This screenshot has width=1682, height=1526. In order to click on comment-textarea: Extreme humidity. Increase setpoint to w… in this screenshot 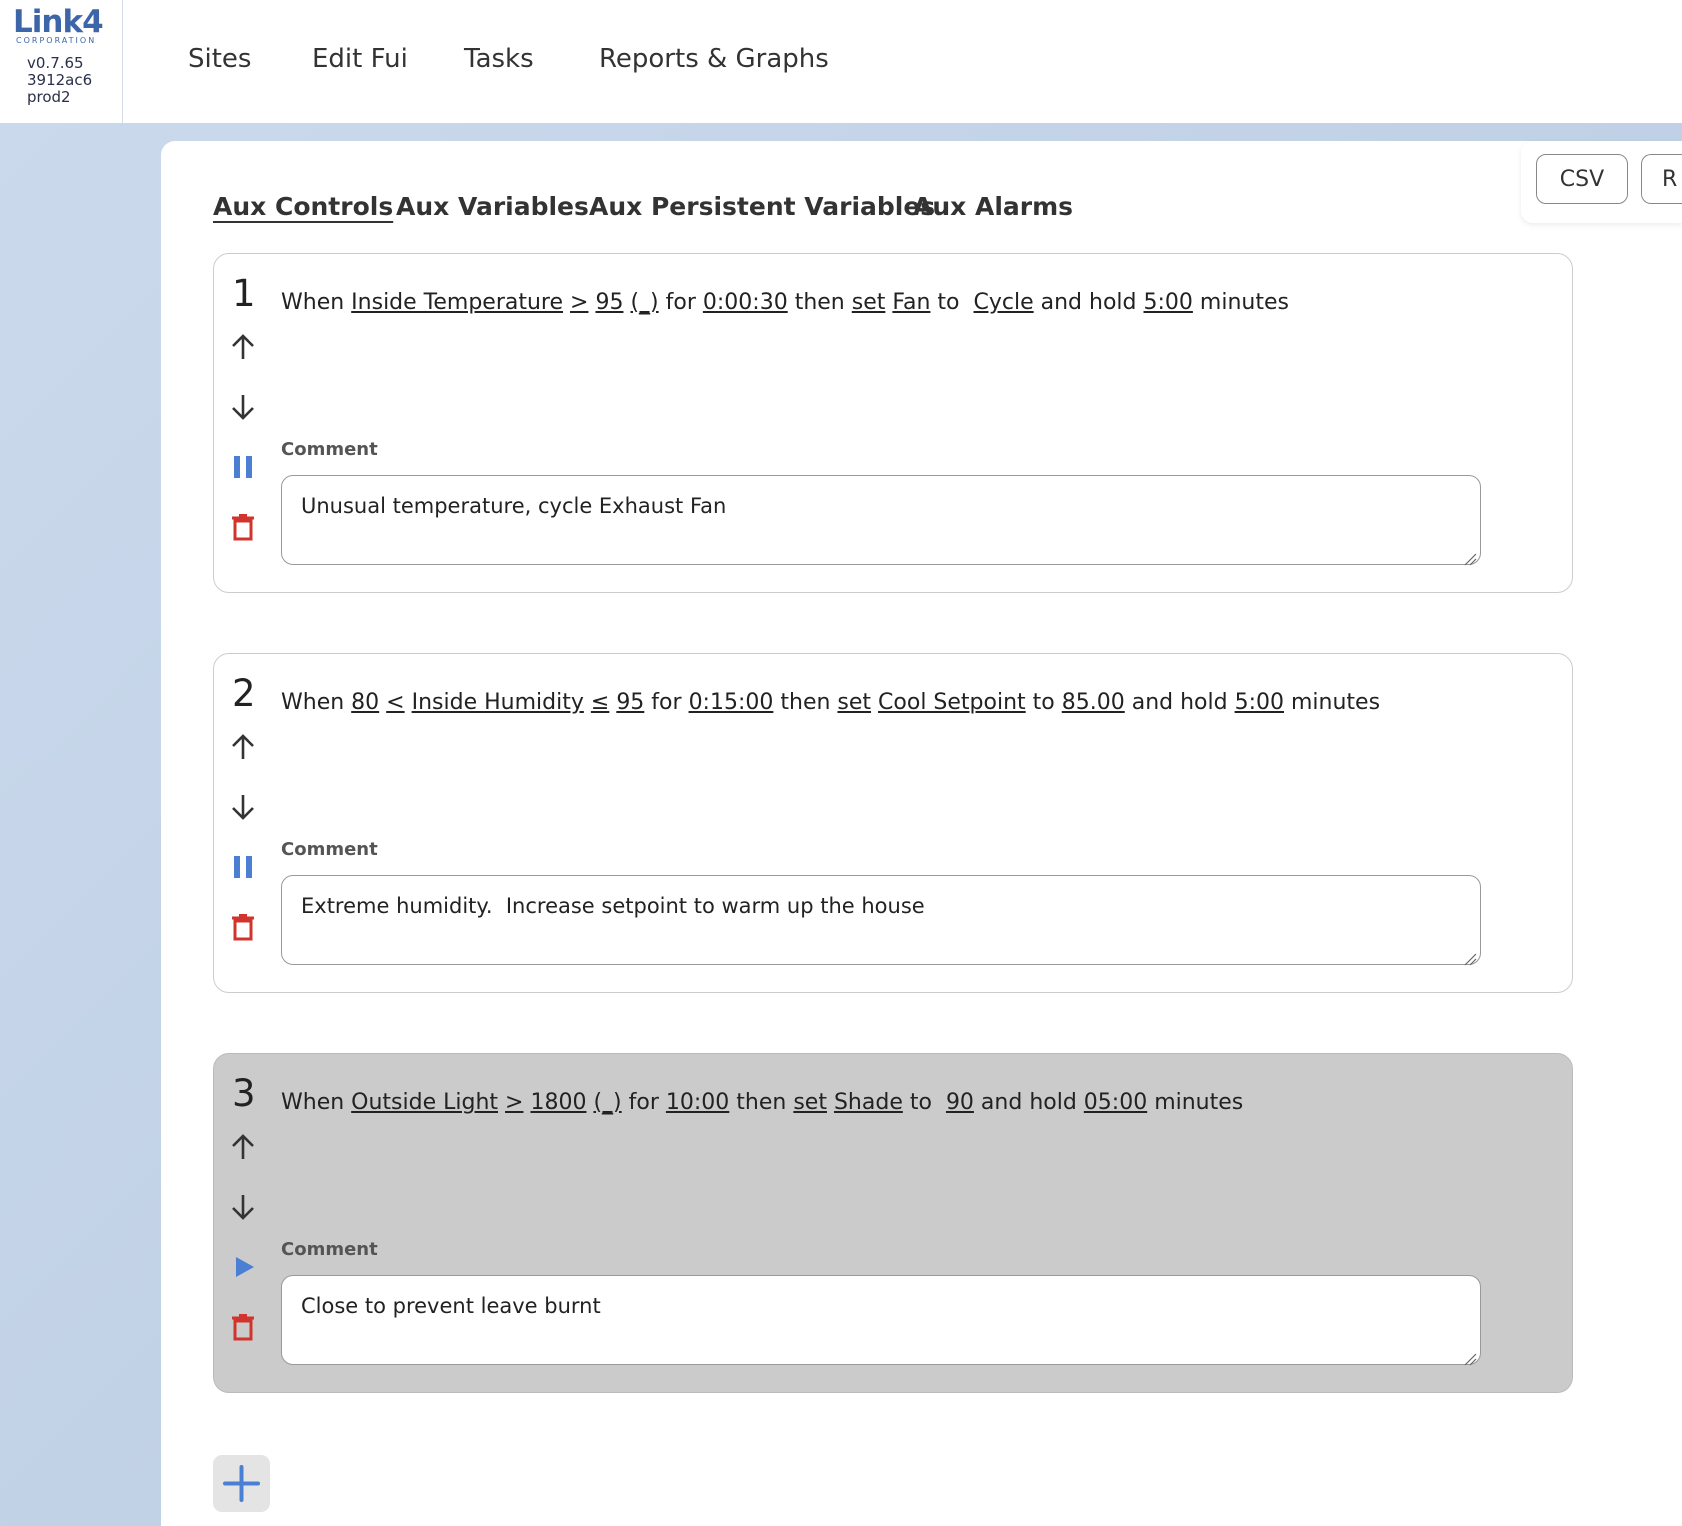, I will do `click(881, 920)`.